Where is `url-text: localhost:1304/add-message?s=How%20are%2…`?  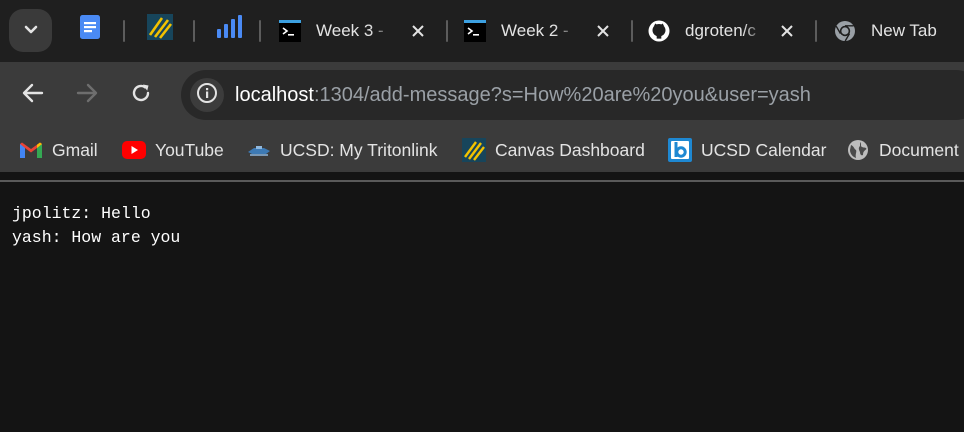 url-text: localhost:1304/add-message?s=How%20are%2… is located at coordinates (523, 95).